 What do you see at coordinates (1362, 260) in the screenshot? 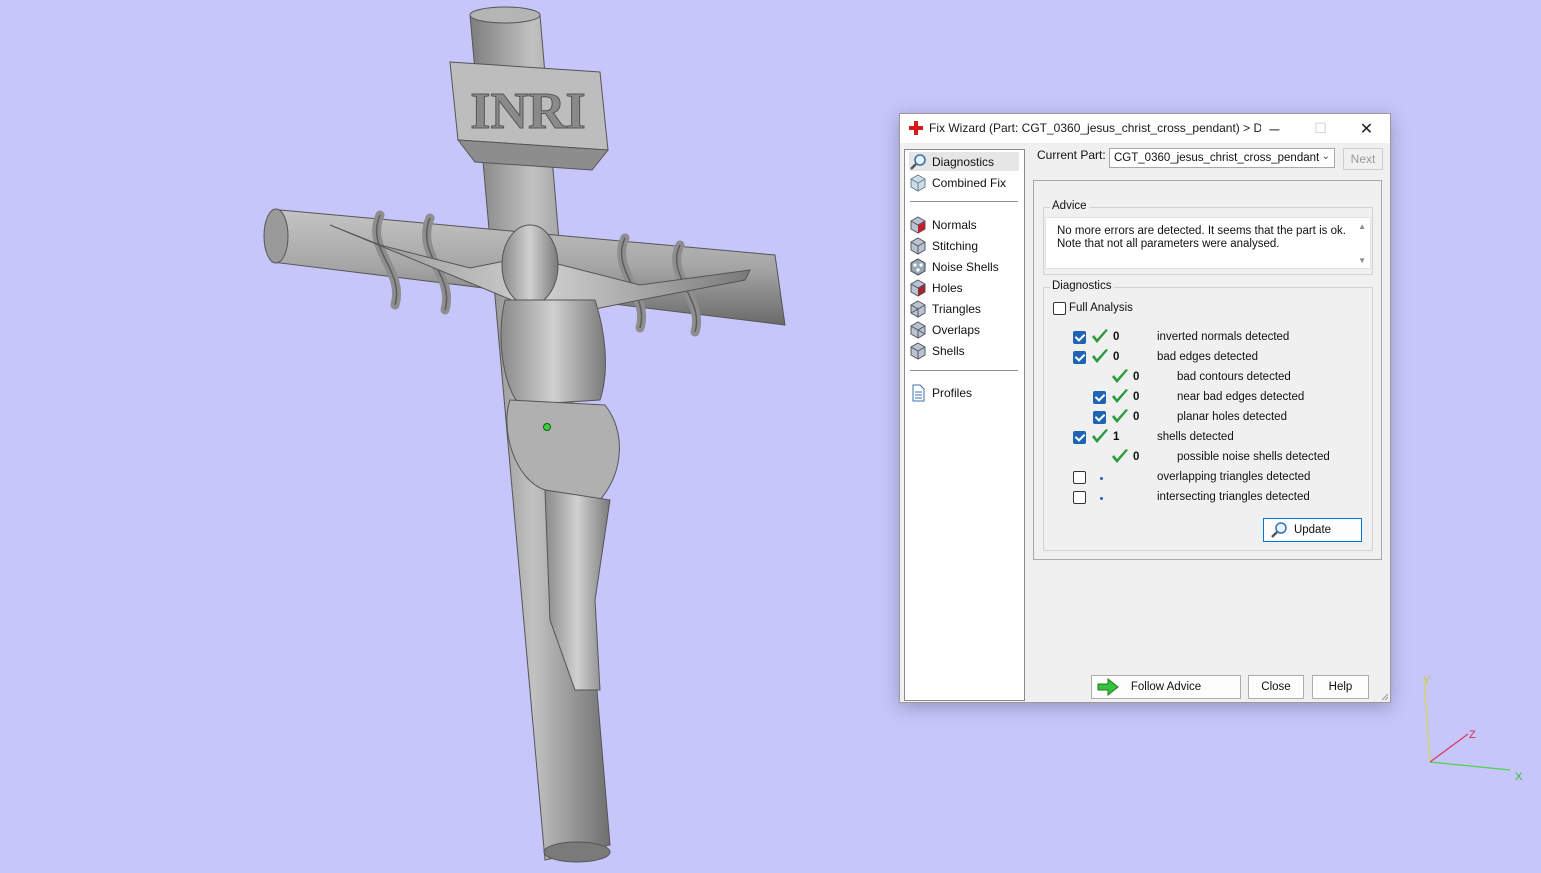
I see `scroll-down-icon: ▼` at bounding box center [1362, 260].